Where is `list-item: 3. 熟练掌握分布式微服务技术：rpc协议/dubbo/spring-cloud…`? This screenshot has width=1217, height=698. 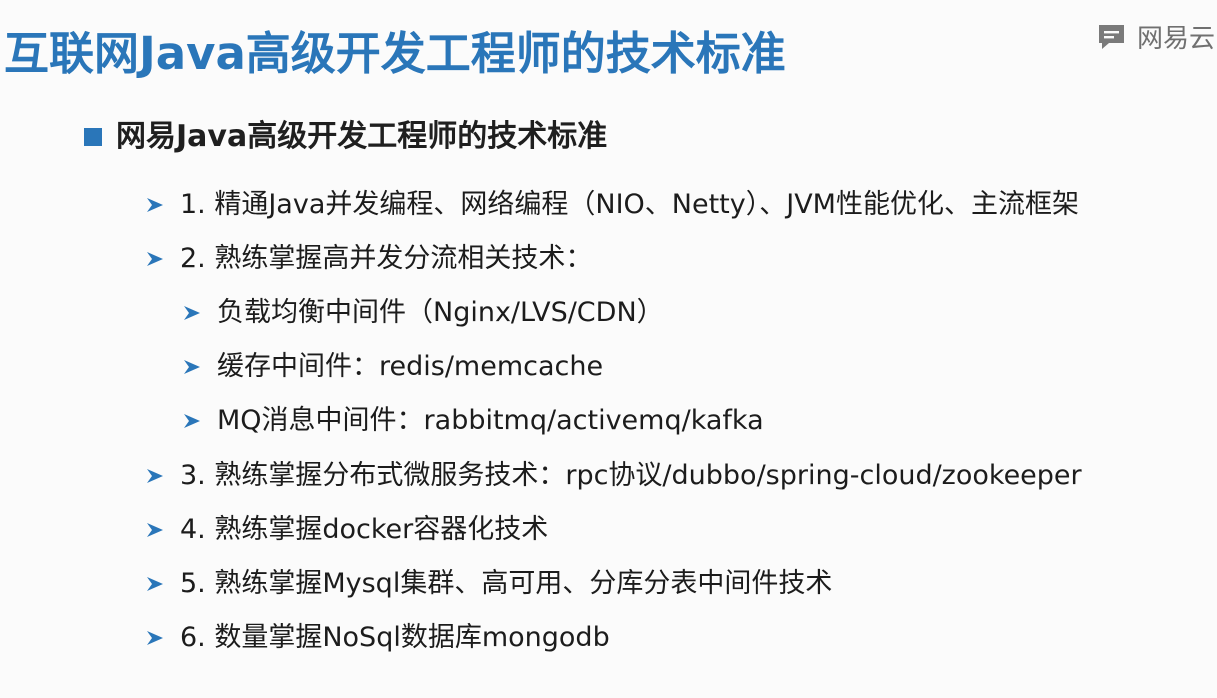
list-item: 3. 熟练掌握分布式微服务技术：rpc协议/dubbo/spring-cloud… is located at coordinates (614, 476).